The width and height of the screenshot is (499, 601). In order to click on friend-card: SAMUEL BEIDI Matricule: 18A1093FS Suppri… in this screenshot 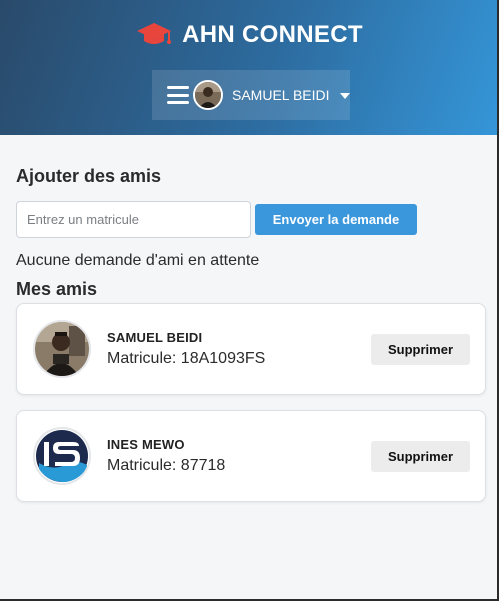, I will do `click(251, 349)`.